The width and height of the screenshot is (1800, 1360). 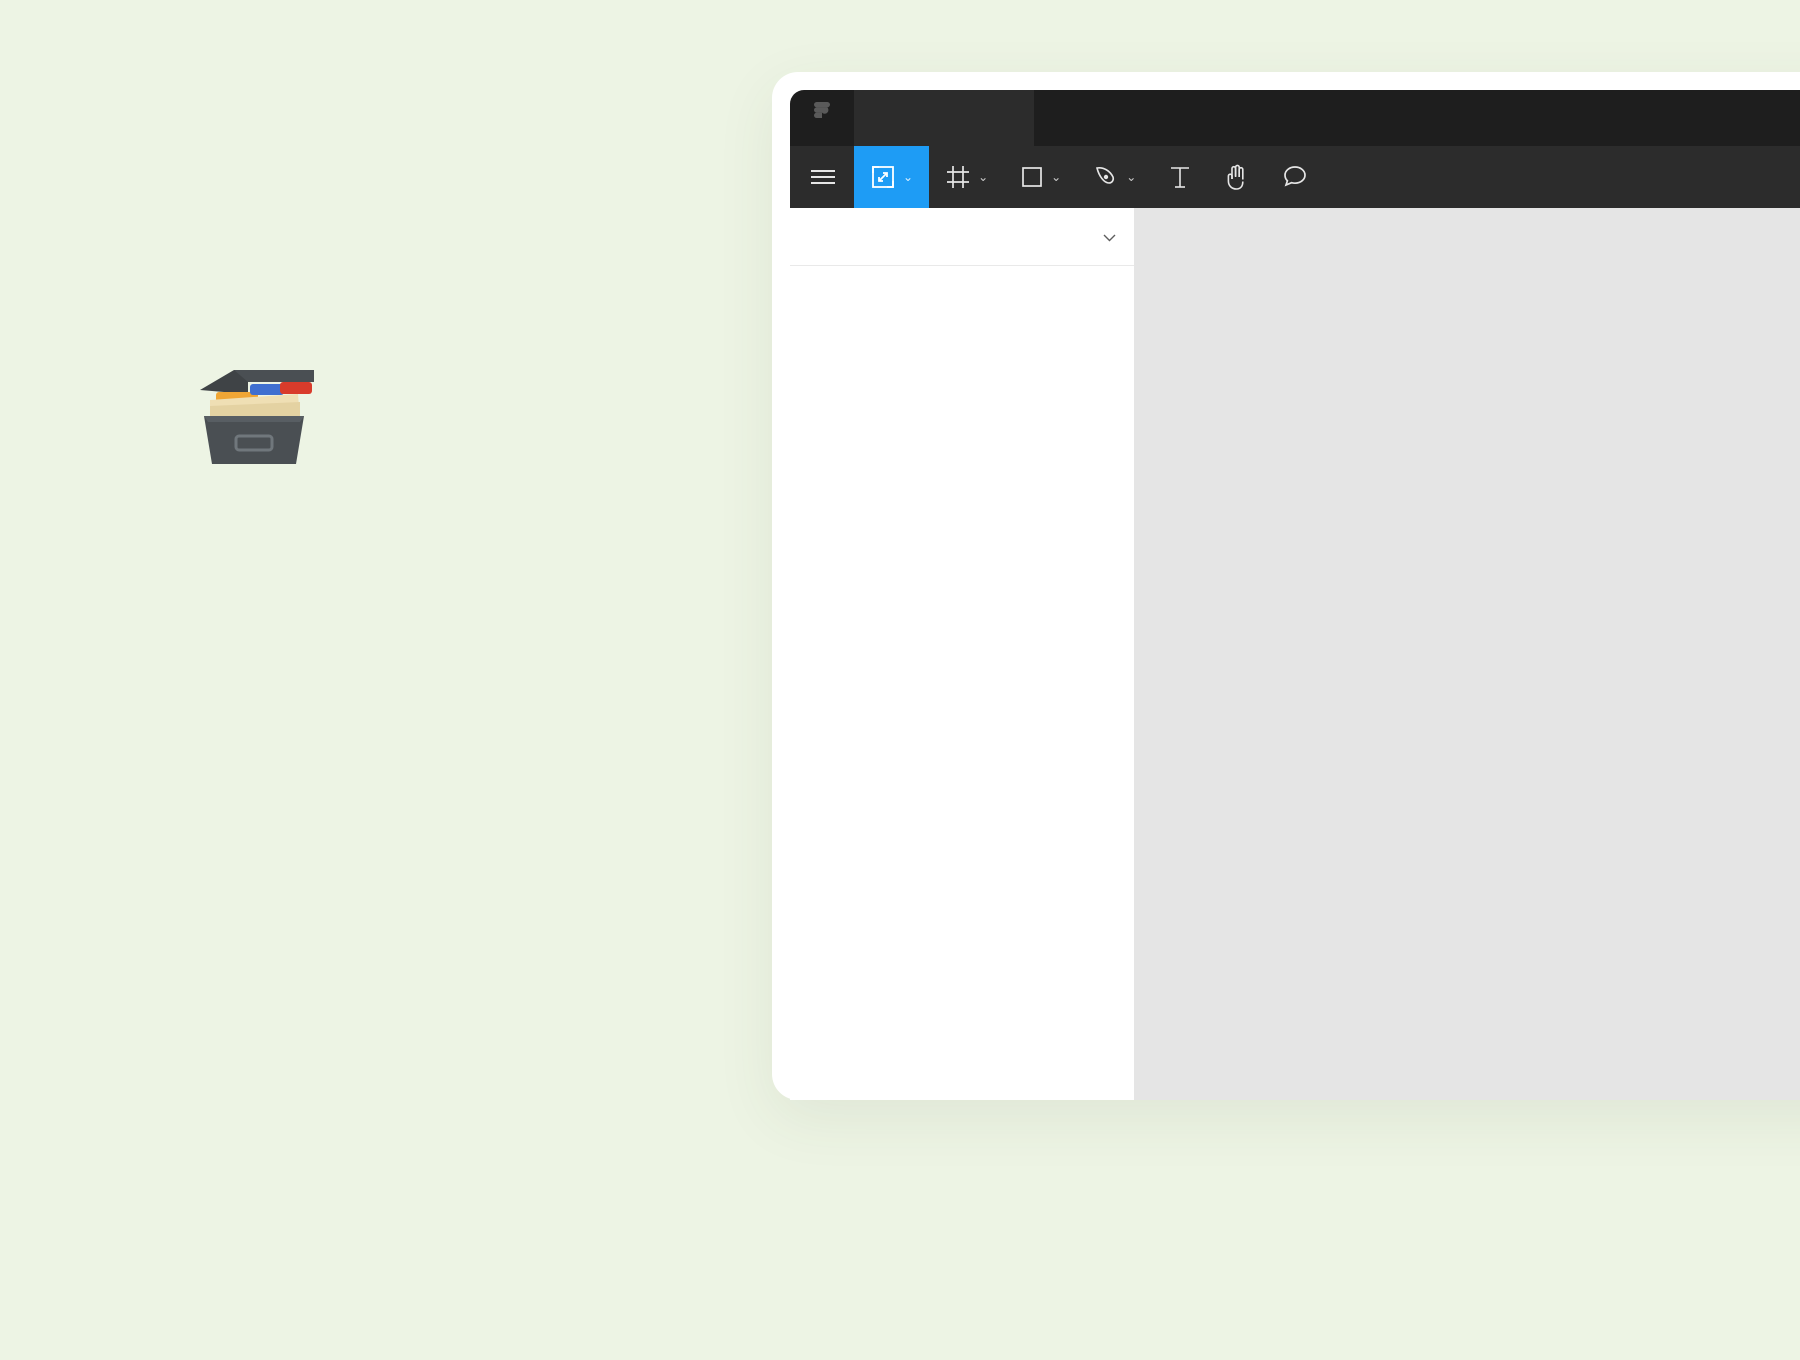 I want to click on pen-tool: ⌄, so click(x=1114, y=177).